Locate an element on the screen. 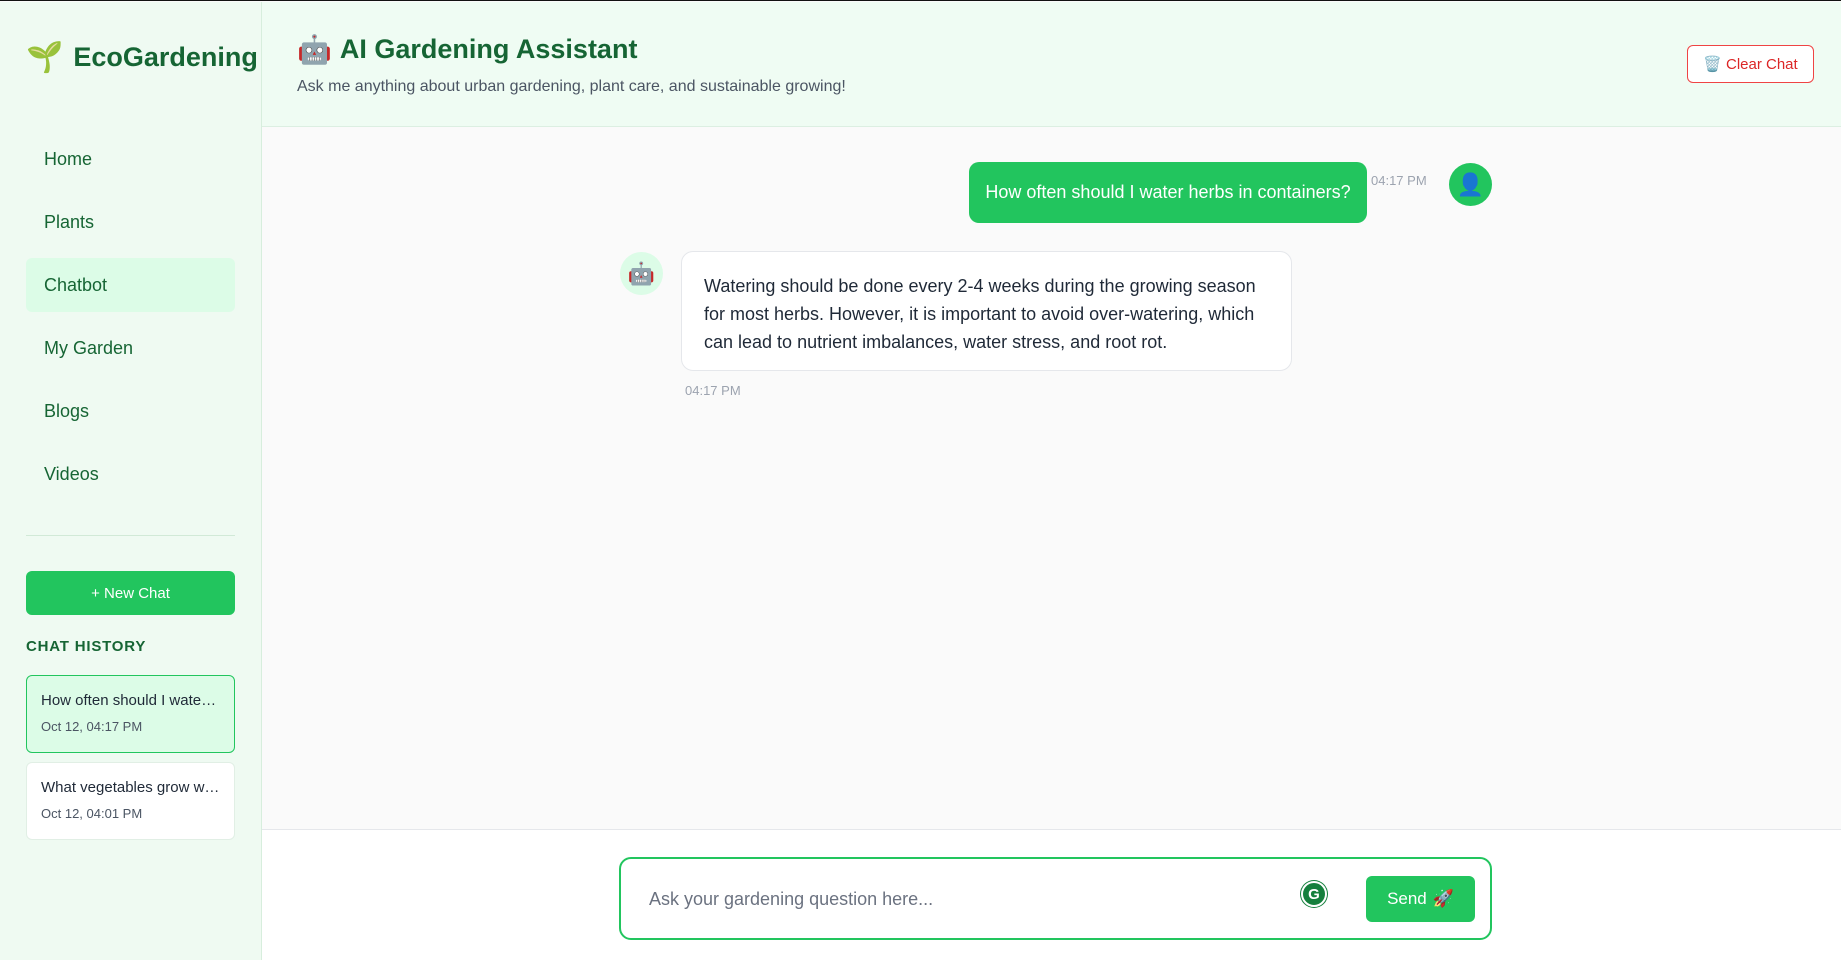  user-icon: 👤 is located at coordinates (1470, 184).